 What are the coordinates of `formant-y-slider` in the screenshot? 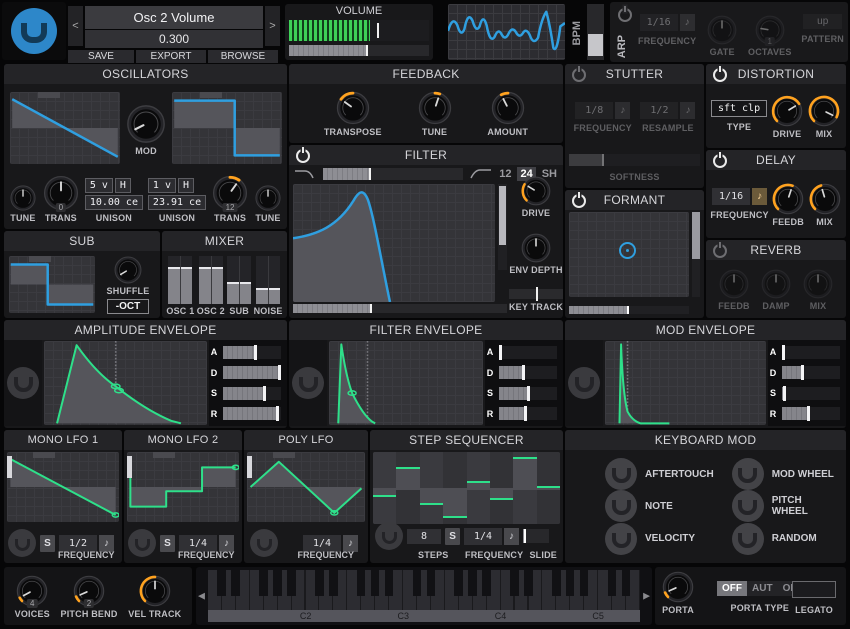 It's located at (696, 254).